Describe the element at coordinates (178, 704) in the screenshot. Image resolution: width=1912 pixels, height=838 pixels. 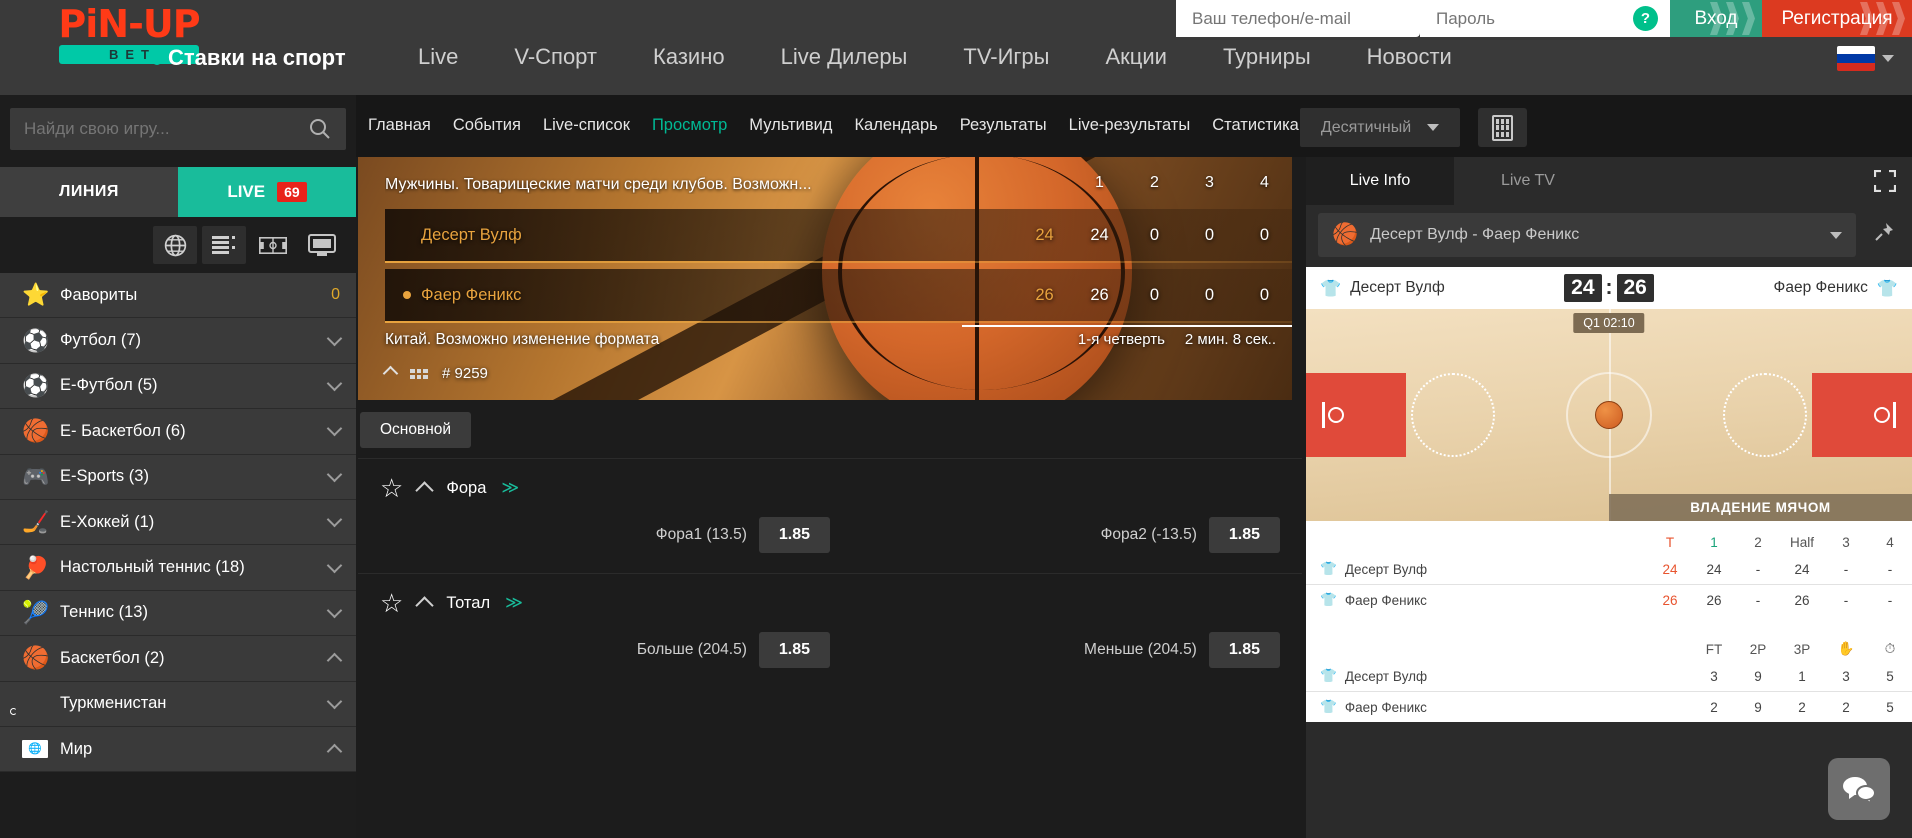
I see `sidebar-item-turkmenistan: Туркменистан` at that location.